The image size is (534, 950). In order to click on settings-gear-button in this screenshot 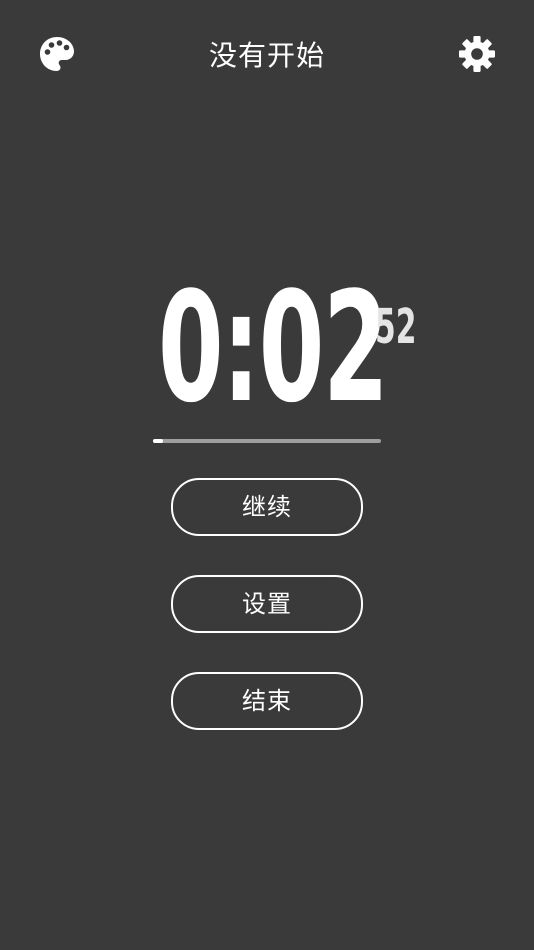, I will do `click(477, 54)`.